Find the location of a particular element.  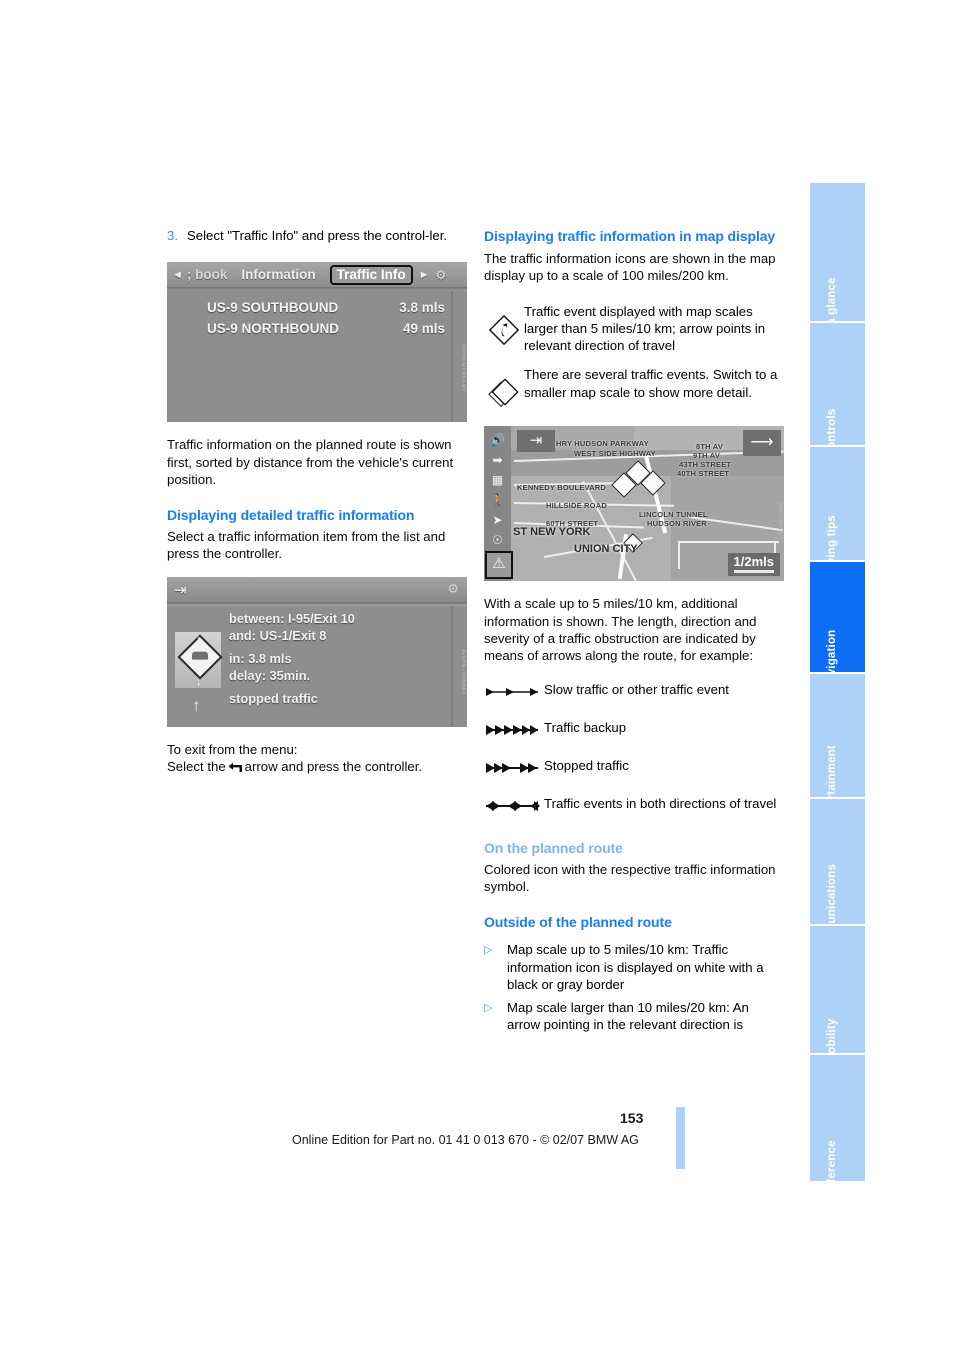

arrow-legend-item: Stopped traffic is located at coordinates (634, 768).